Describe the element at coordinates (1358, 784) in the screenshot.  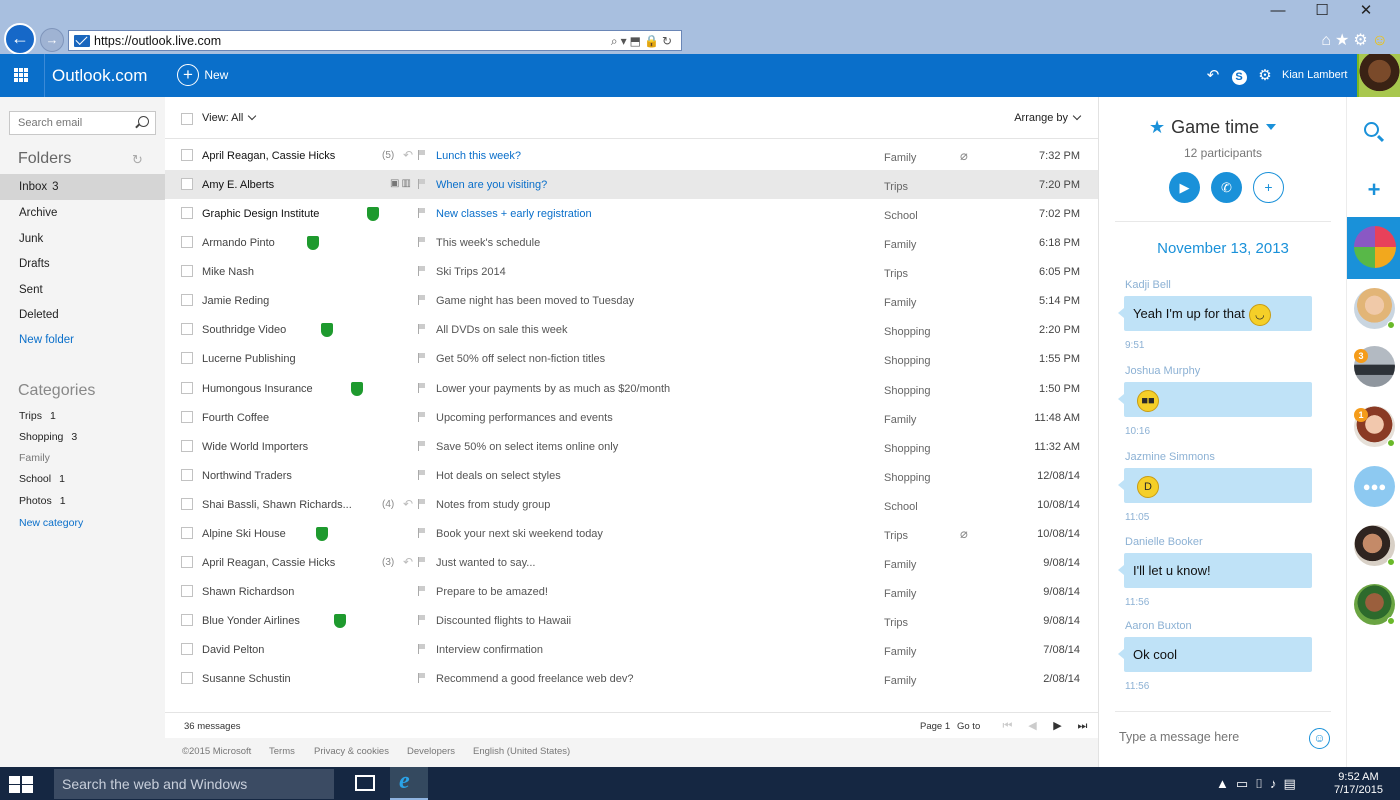
I see `taskbar-clock: 9:52 AM 7/17/2015` at that location.